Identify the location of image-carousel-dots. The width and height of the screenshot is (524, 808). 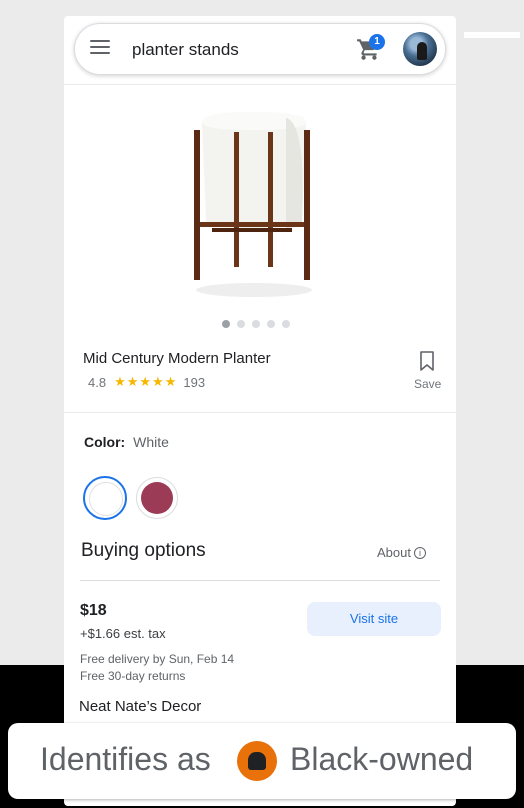
(256, 324).